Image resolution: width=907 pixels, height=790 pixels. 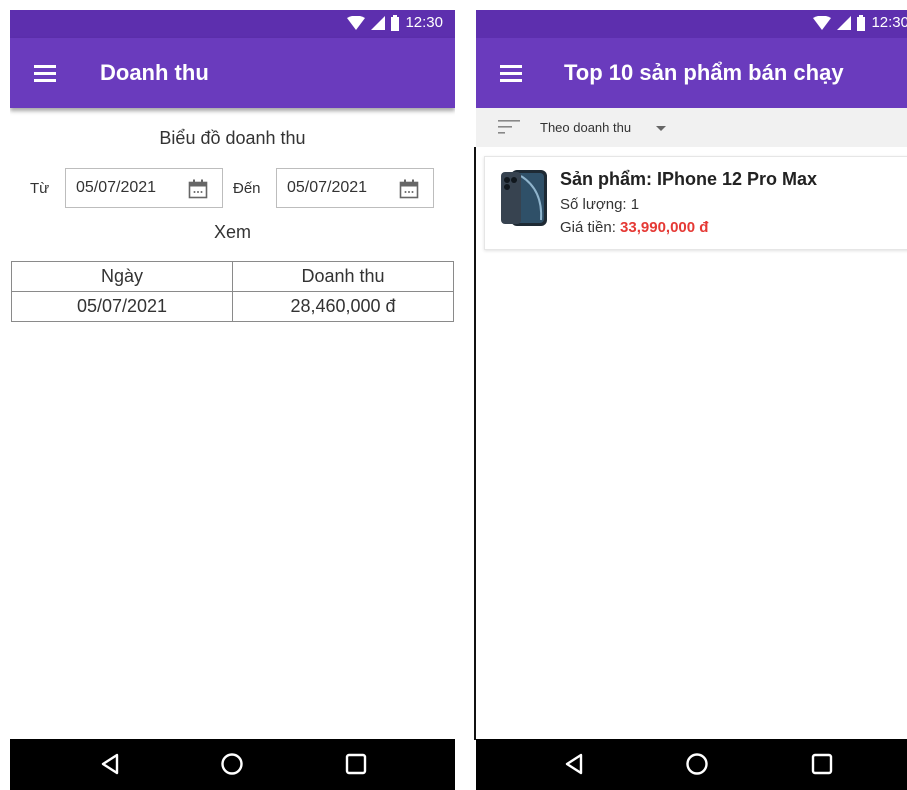 I want to click on quantity-label: Số lượng:, so click(x=593, y=204).